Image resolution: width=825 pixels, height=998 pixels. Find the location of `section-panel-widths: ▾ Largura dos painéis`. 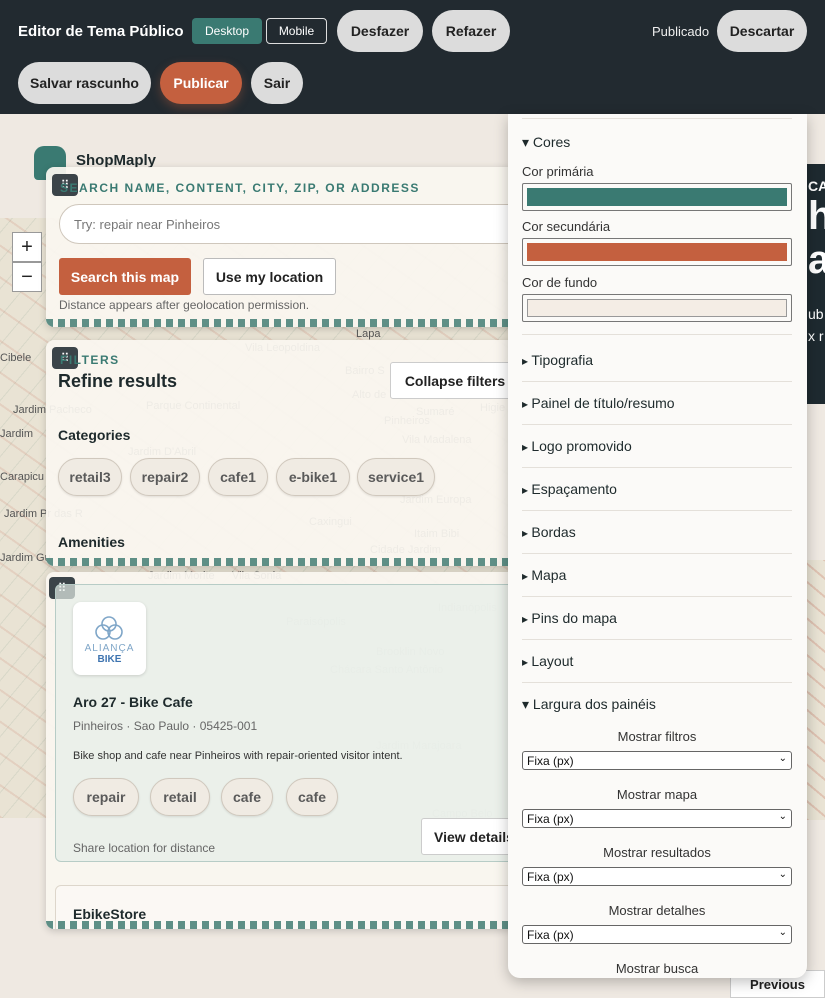

section-panel-widths: ▾ Largura dos painéis is located at coordinates (589, 704).